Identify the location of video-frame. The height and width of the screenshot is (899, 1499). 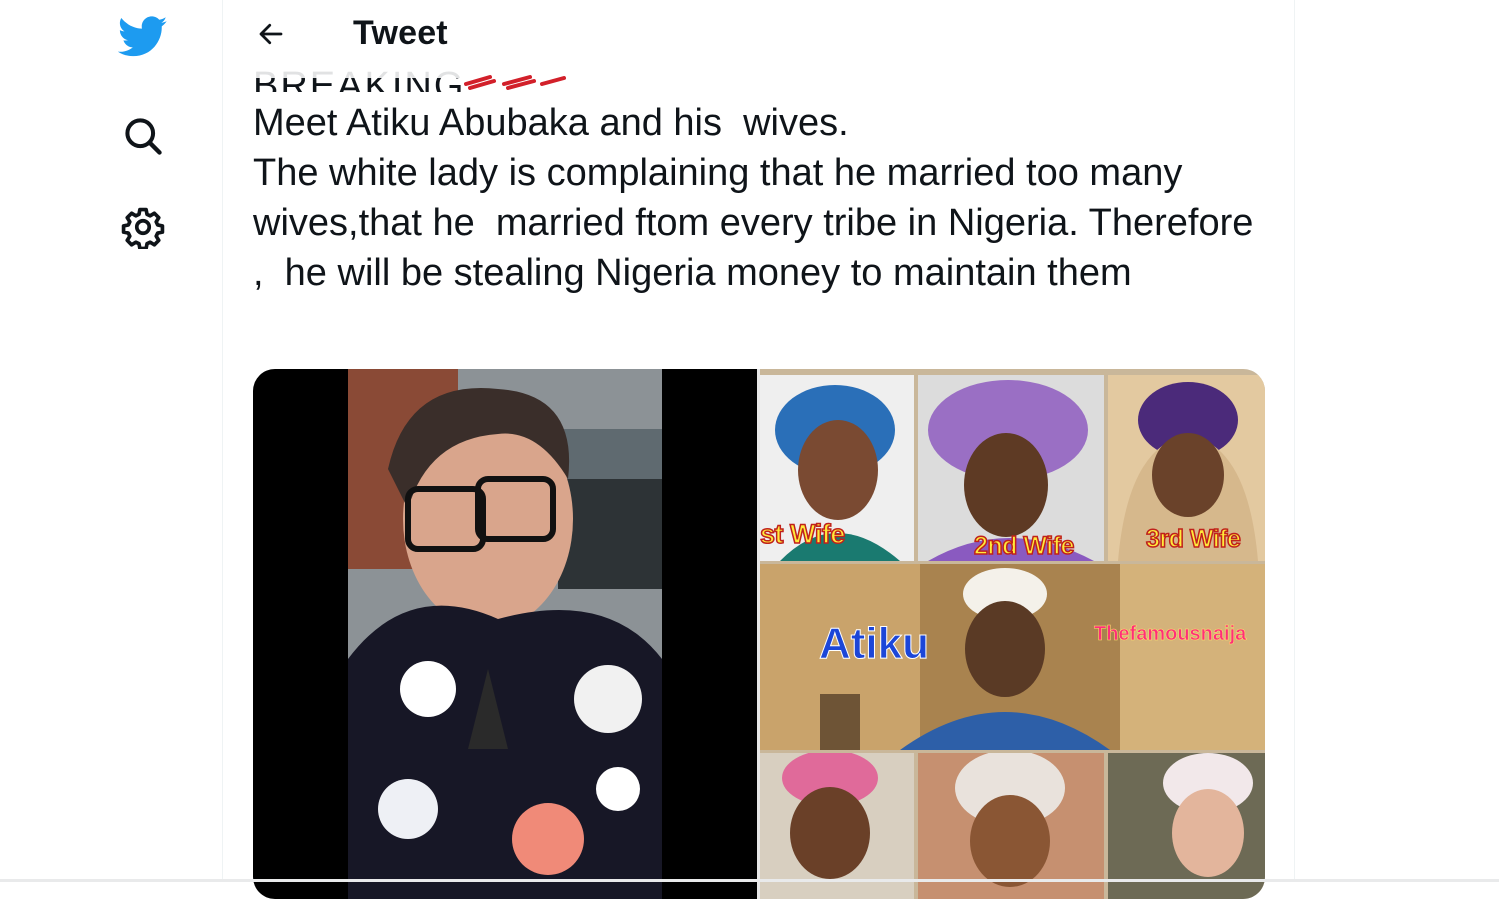
(505, 634).